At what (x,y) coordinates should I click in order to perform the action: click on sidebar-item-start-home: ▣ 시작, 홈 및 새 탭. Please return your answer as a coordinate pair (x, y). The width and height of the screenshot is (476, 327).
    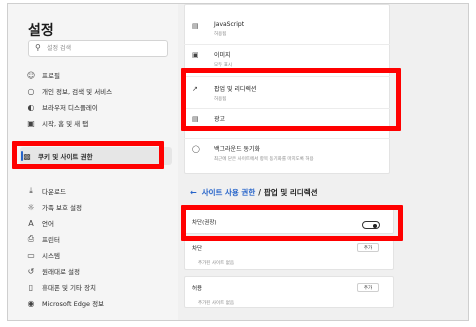
    Looking at the image, I should click on (99, 123).